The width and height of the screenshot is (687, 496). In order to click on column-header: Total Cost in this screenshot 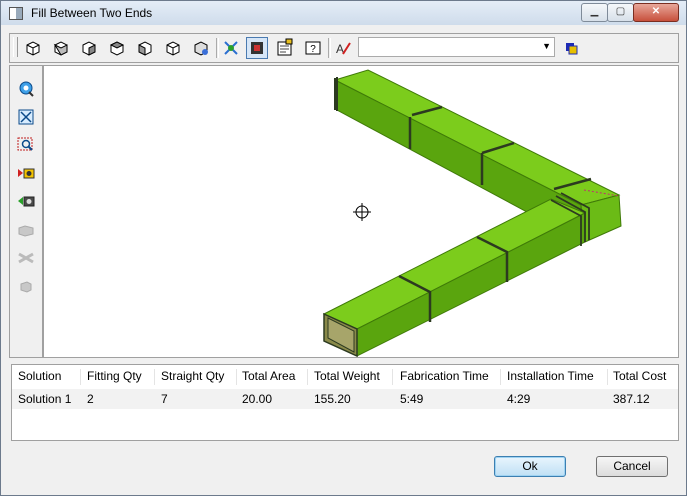, I will do `click(639, 377)`.